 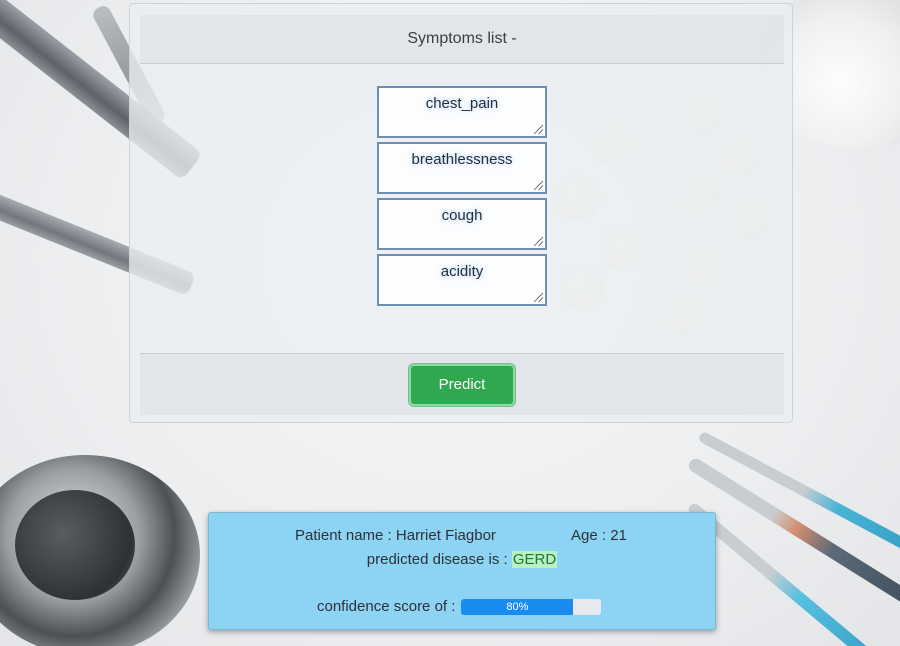 I want to click on confidence-progress-bar: 80%, so click(x=531, y=606).